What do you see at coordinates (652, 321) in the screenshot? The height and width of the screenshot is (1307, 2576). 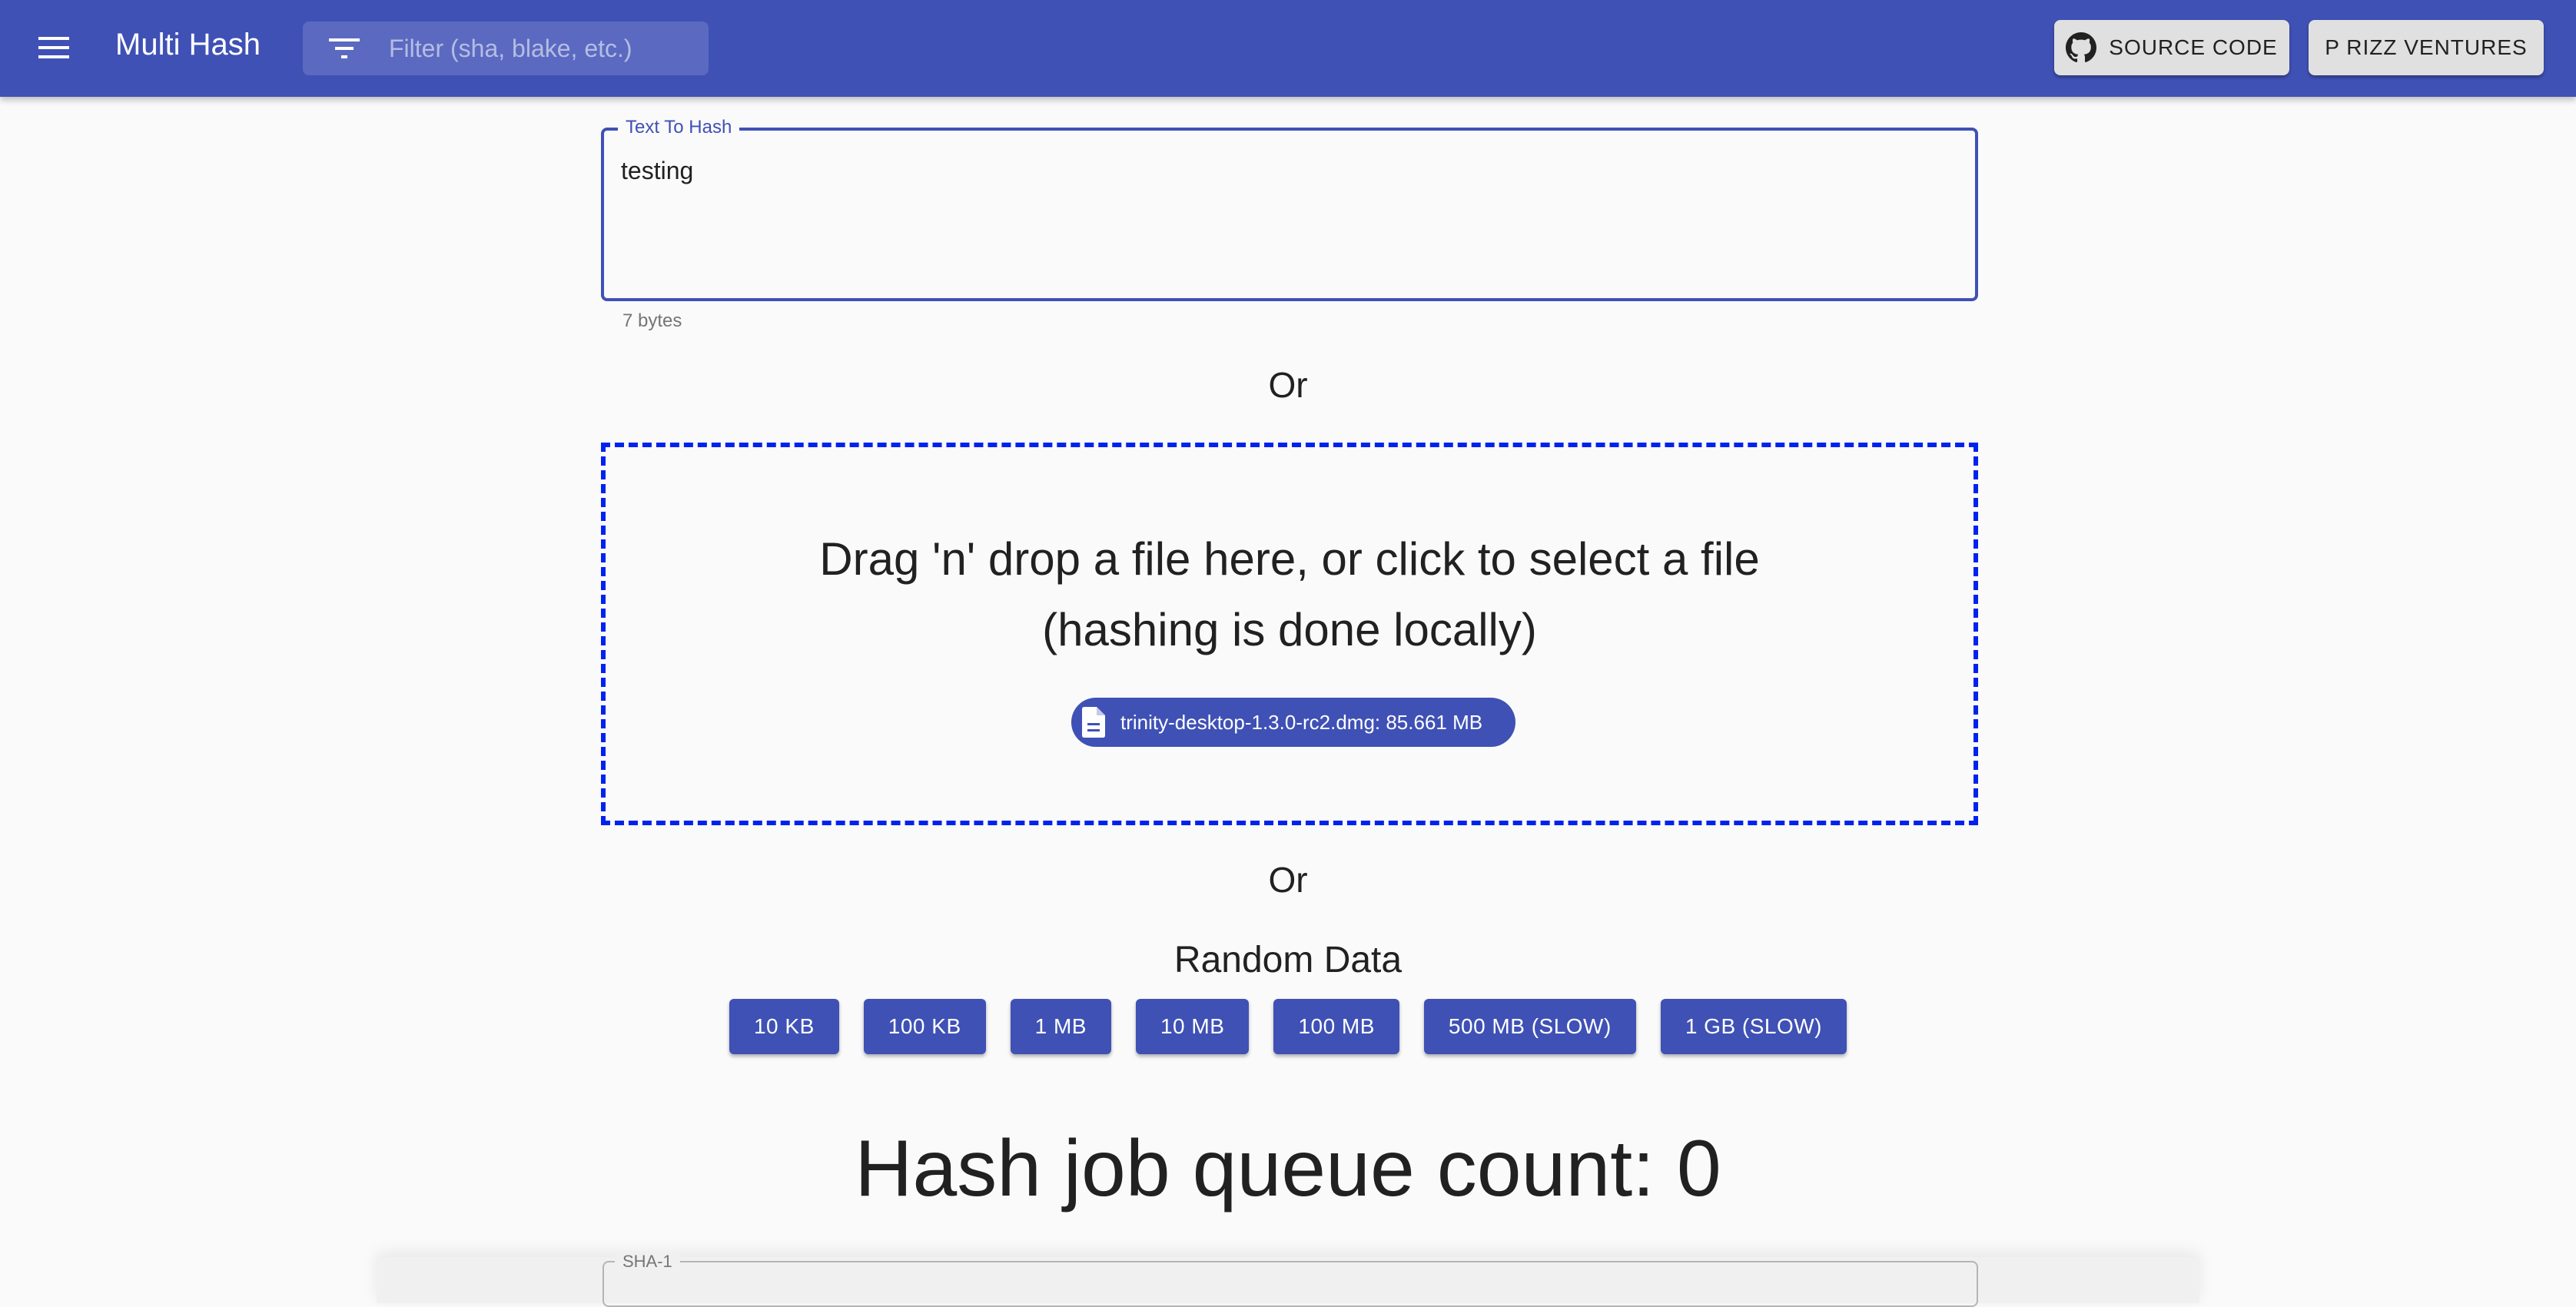 I see `byte-count-helper: 7 bytes` at bounding box center [652, 321].